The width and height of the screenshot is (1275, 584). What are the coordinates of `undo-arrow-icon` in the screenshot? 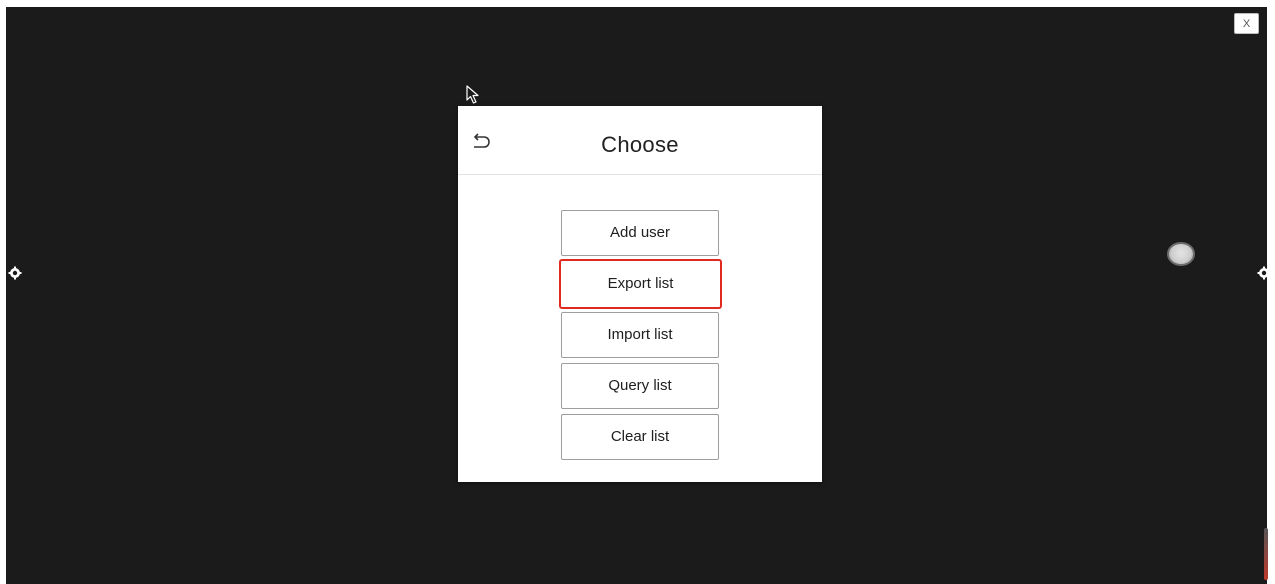 It's located at (481, 142).